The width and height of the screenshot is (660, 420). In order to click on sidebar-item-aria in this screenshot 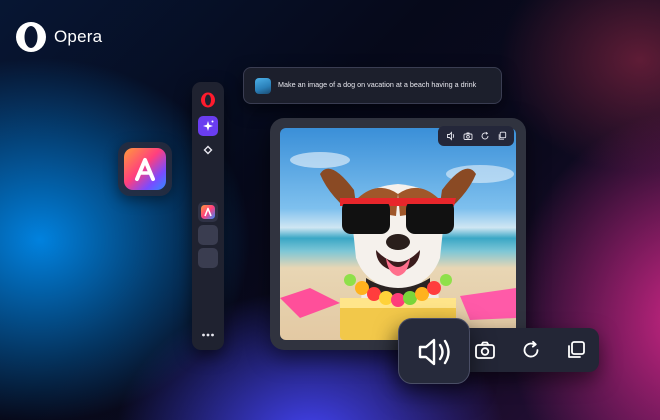, I will do `click(208, 212)`.